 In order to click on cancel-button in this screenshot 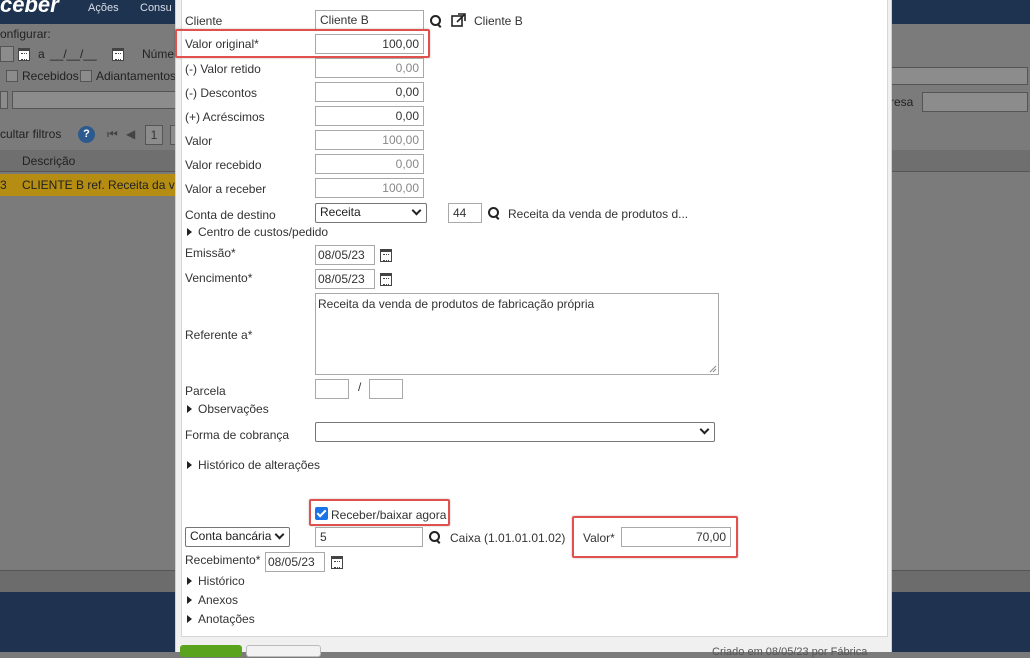, I will do `click(283, 651)`.